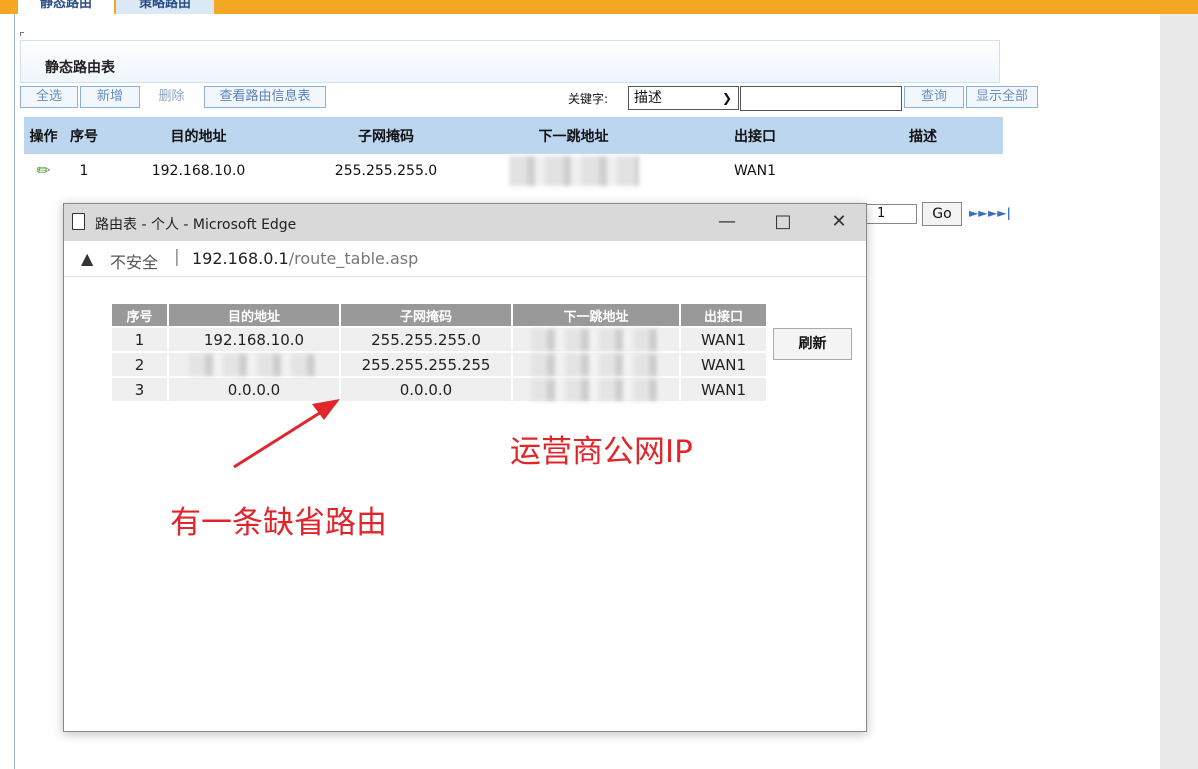 The image size is (1198, 769). I want to click on edit-cell: ✏, so click(43, 170).